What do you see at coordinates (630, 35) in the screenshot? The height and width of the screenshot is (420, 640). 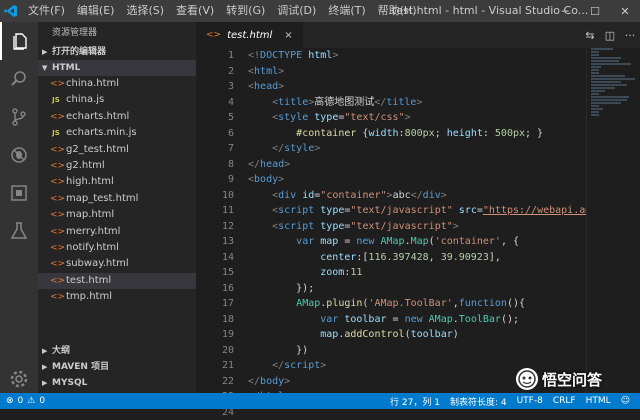 I see `more-actions-icon: ···` at bounding box center [630, 35].